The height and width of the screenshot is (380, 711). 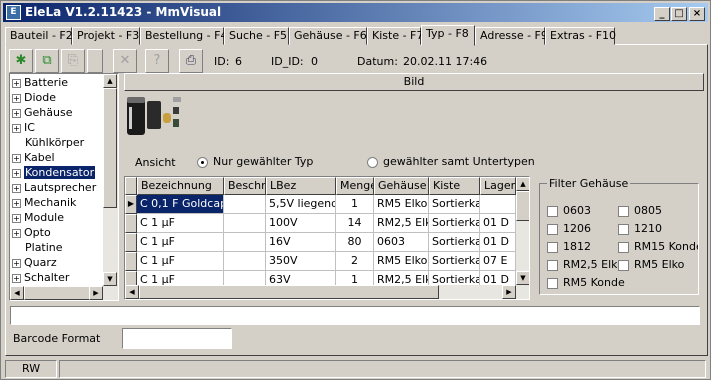 I want to click on grid-cell: 16V, so click(x=301, y=242).